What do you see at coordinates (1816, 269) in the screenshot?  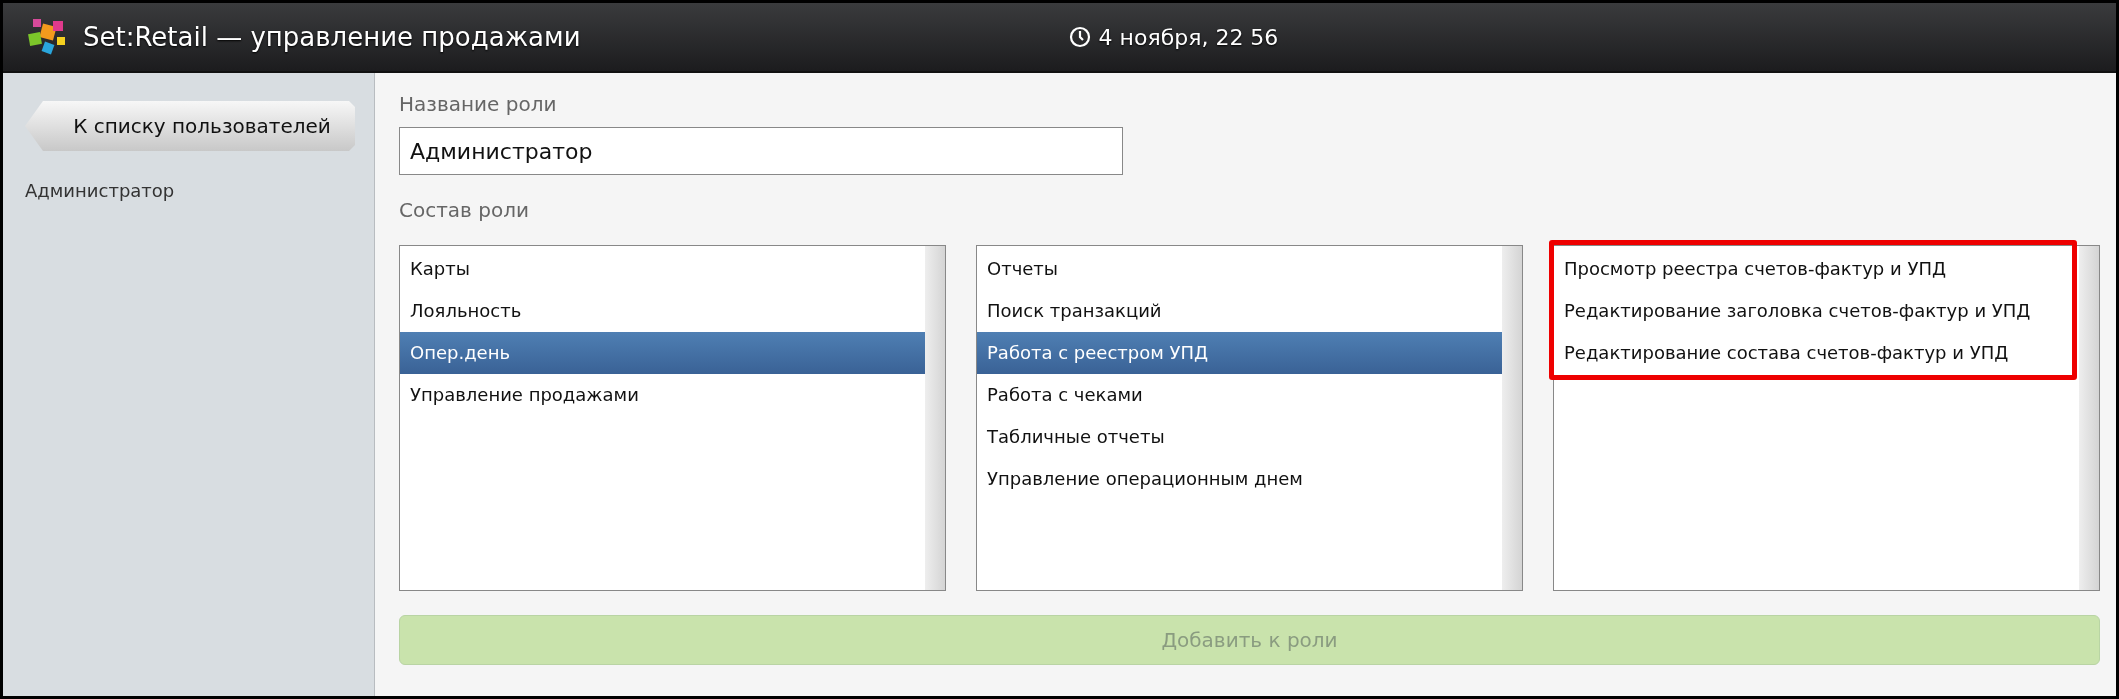 I see `list-item: Просмотр реестра счетов-фактур и УПД` at bounding box center [1816, 269].